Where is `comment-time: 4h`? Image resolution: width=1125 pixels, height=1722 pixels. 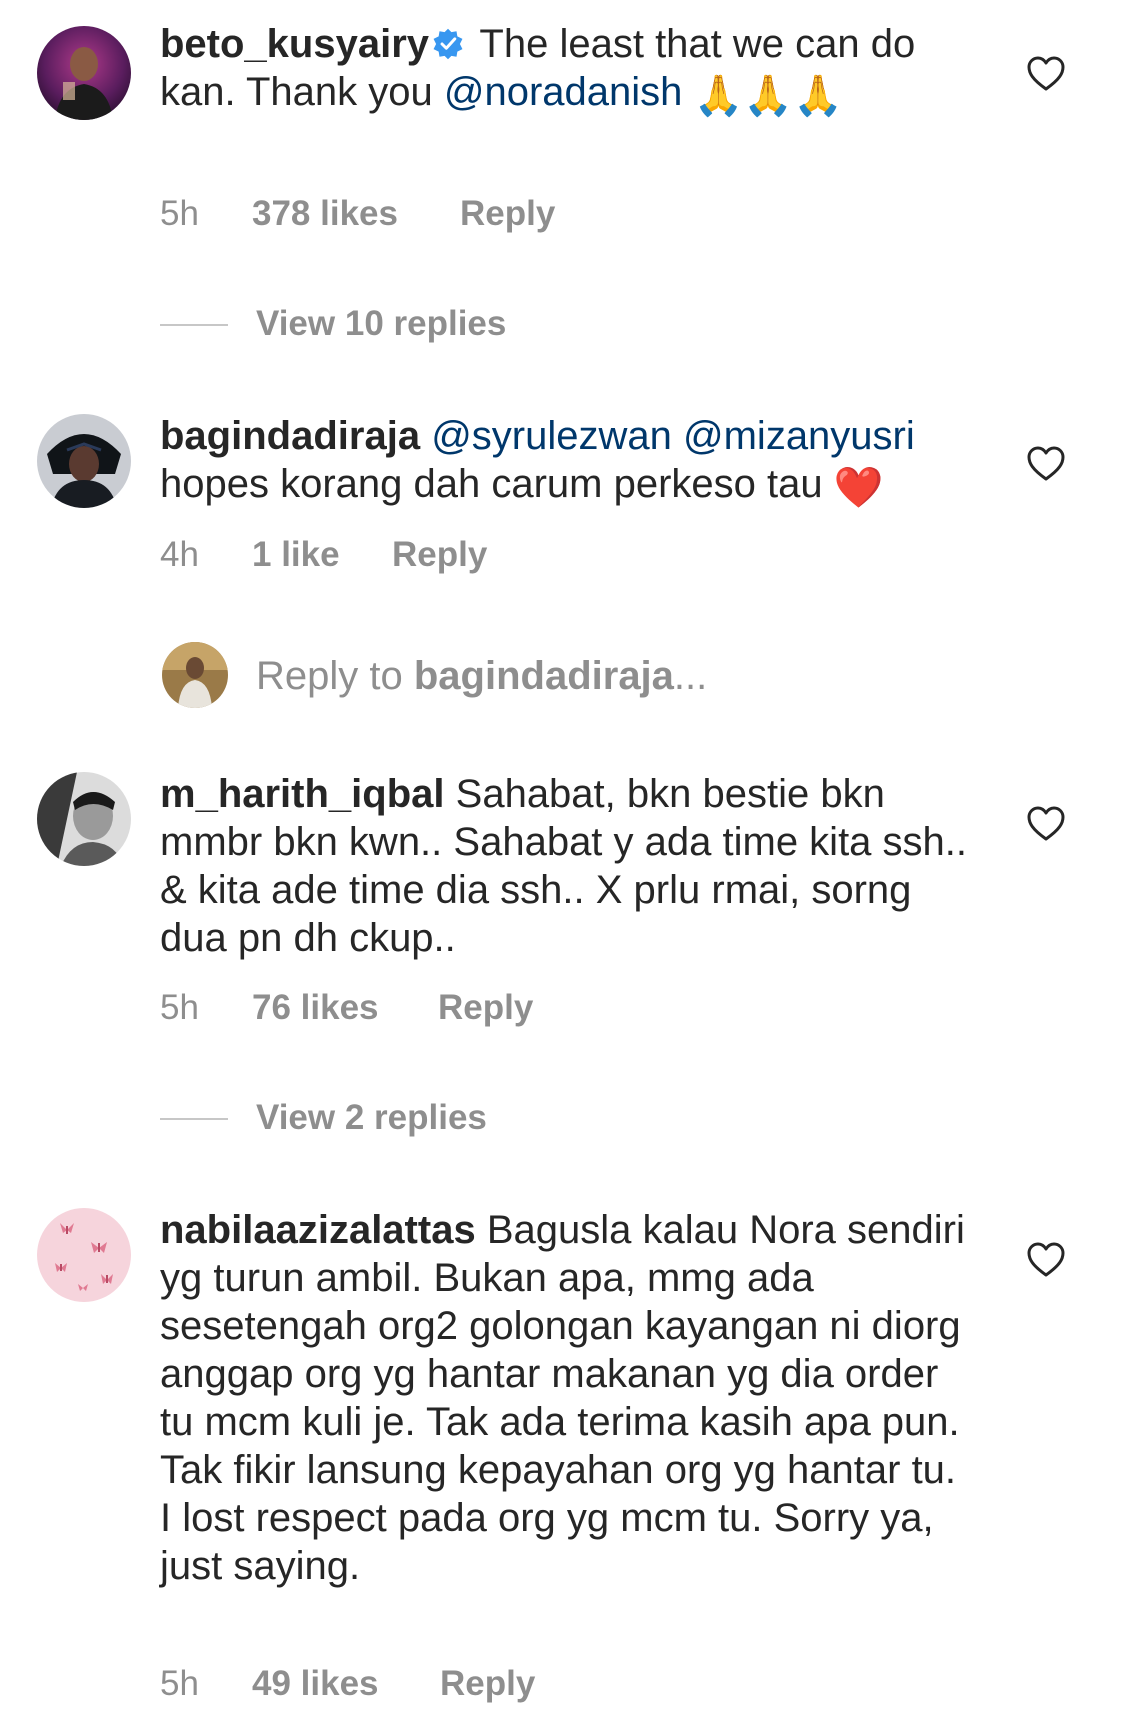 comment-time: 4h is located at coordinates (179, 554).